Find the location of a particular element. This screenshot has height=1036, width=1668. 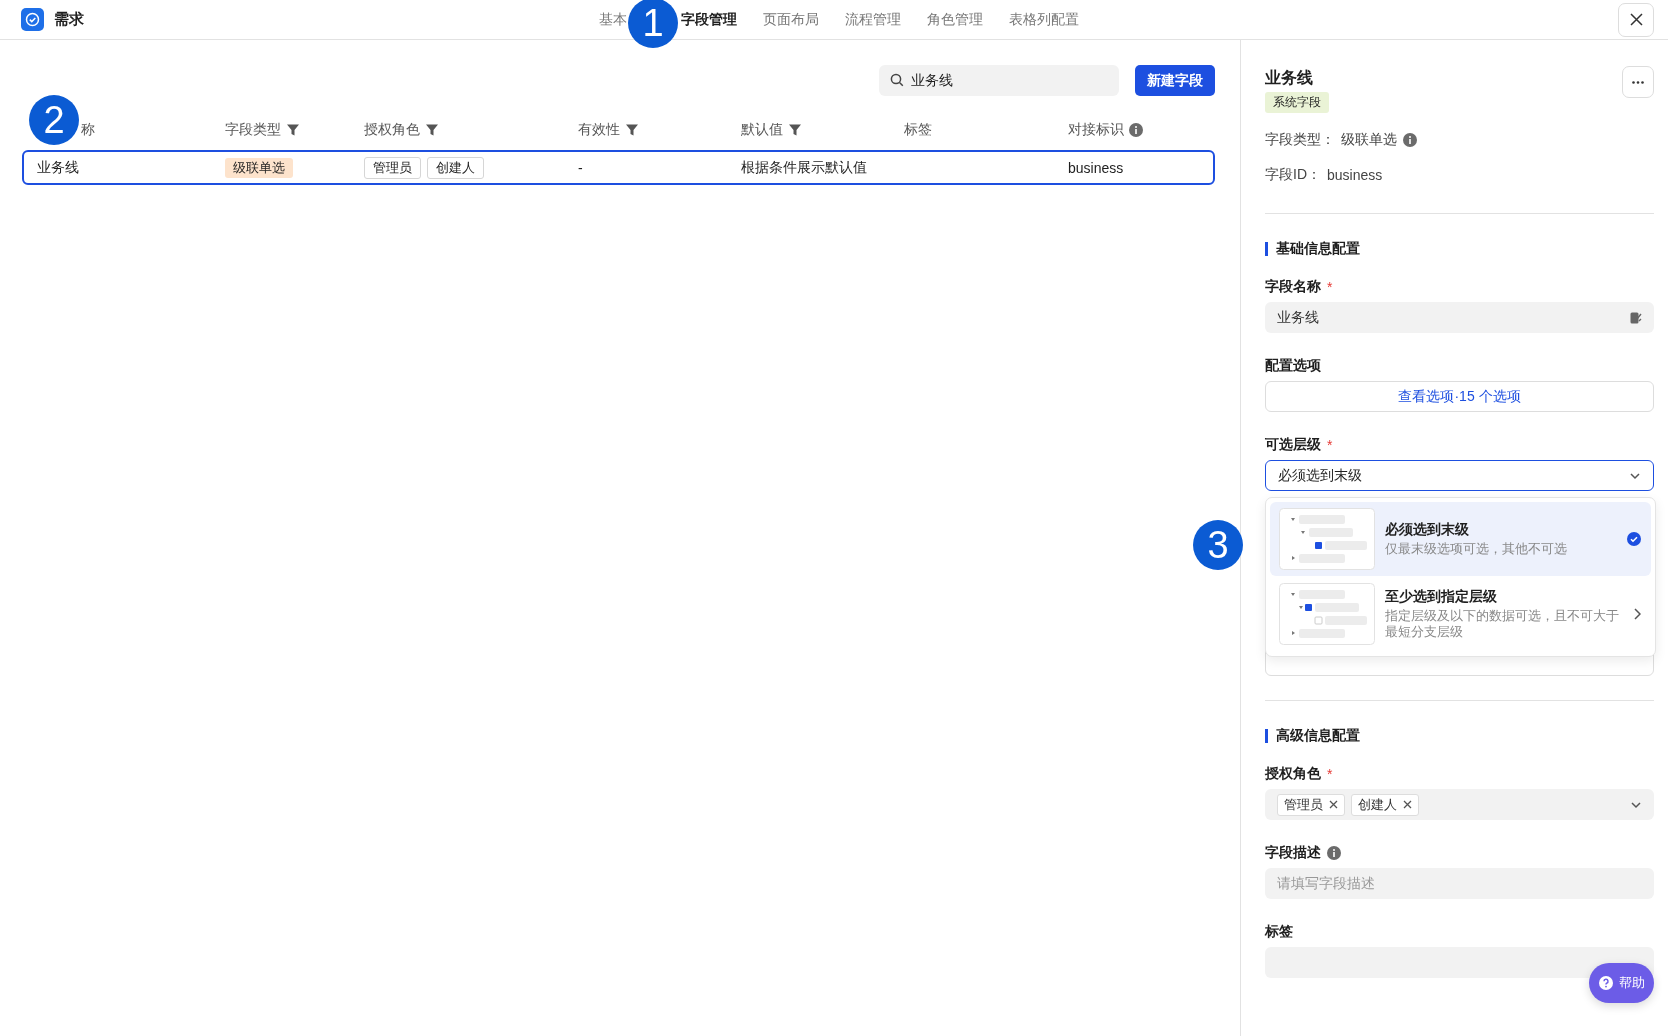

tab: 流程管理 is located at coordinates (873, 19).